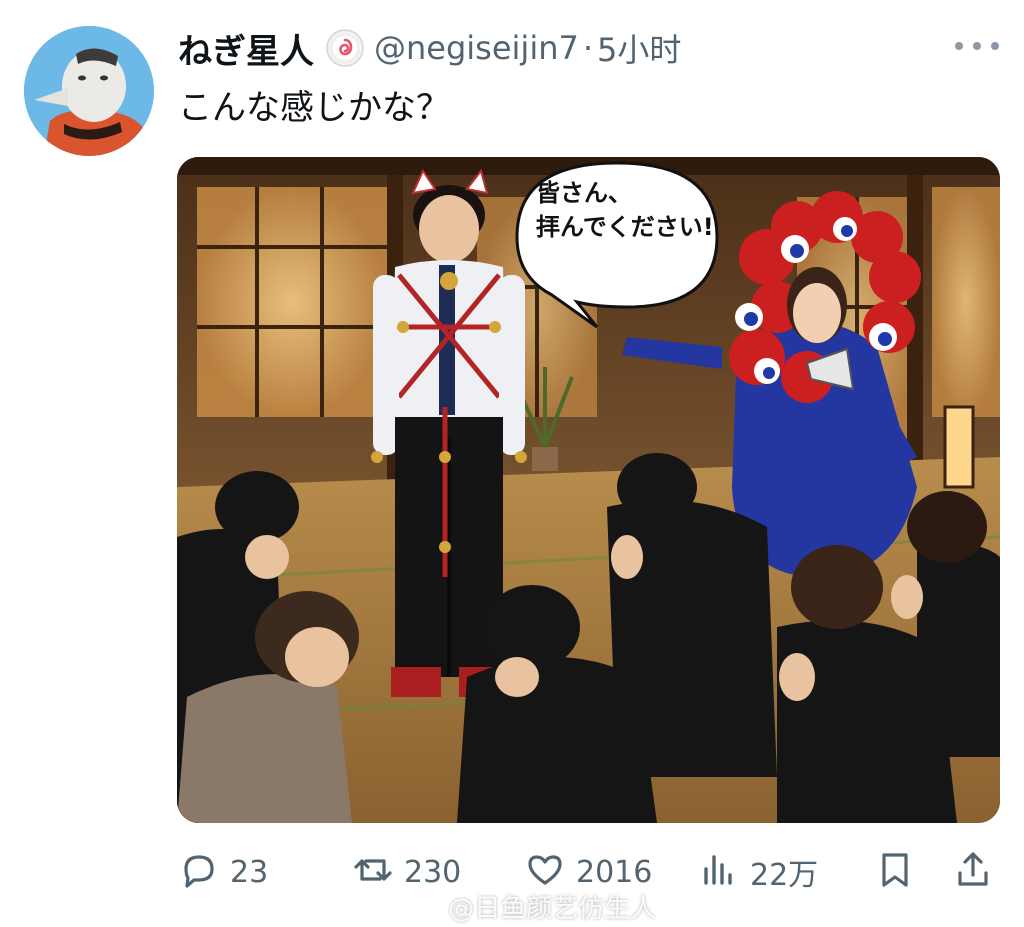  I want to click on more-options-button, so click(977, 46).